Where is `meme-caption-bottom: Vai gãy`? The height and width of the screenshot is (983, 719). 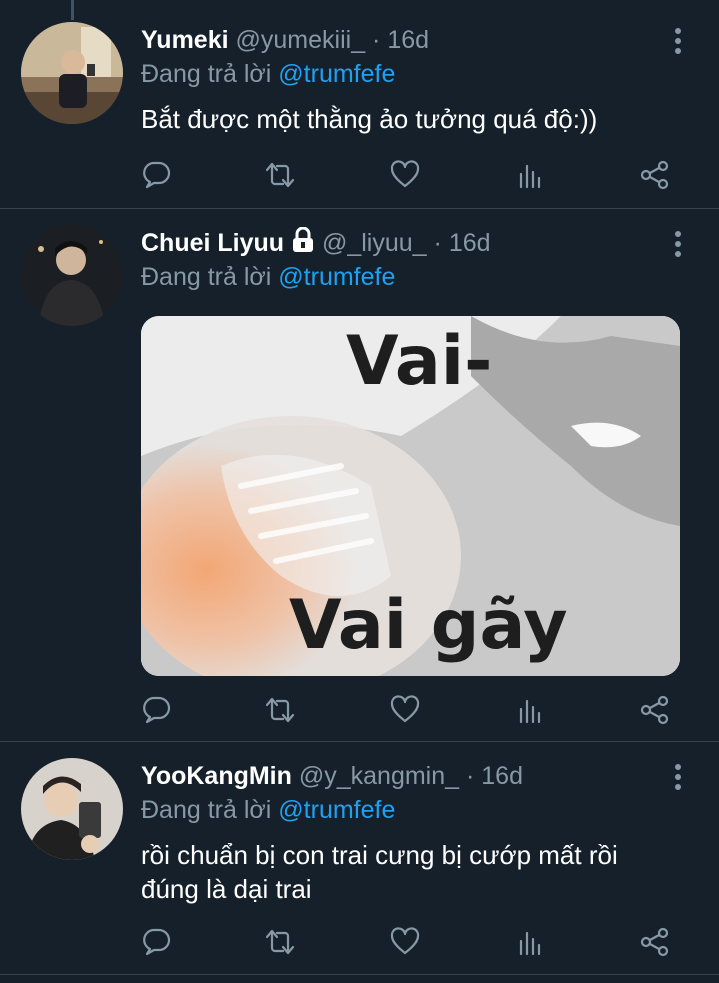 meme-caption-bottom: Vai gãy is located at coordinates (428, 625).